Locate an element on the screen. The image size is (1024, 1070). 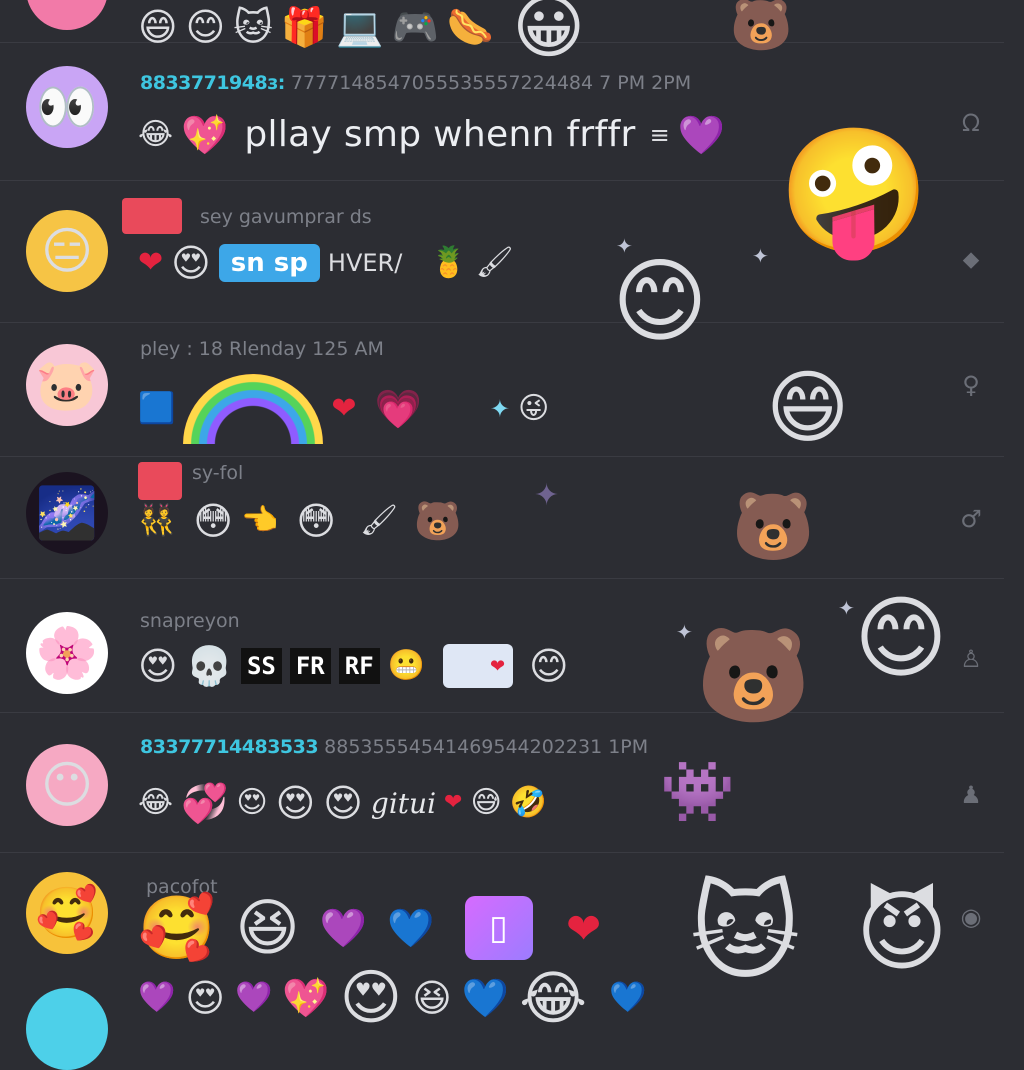
cat-emoji: 🐱 is located at coordinates (253, 27).